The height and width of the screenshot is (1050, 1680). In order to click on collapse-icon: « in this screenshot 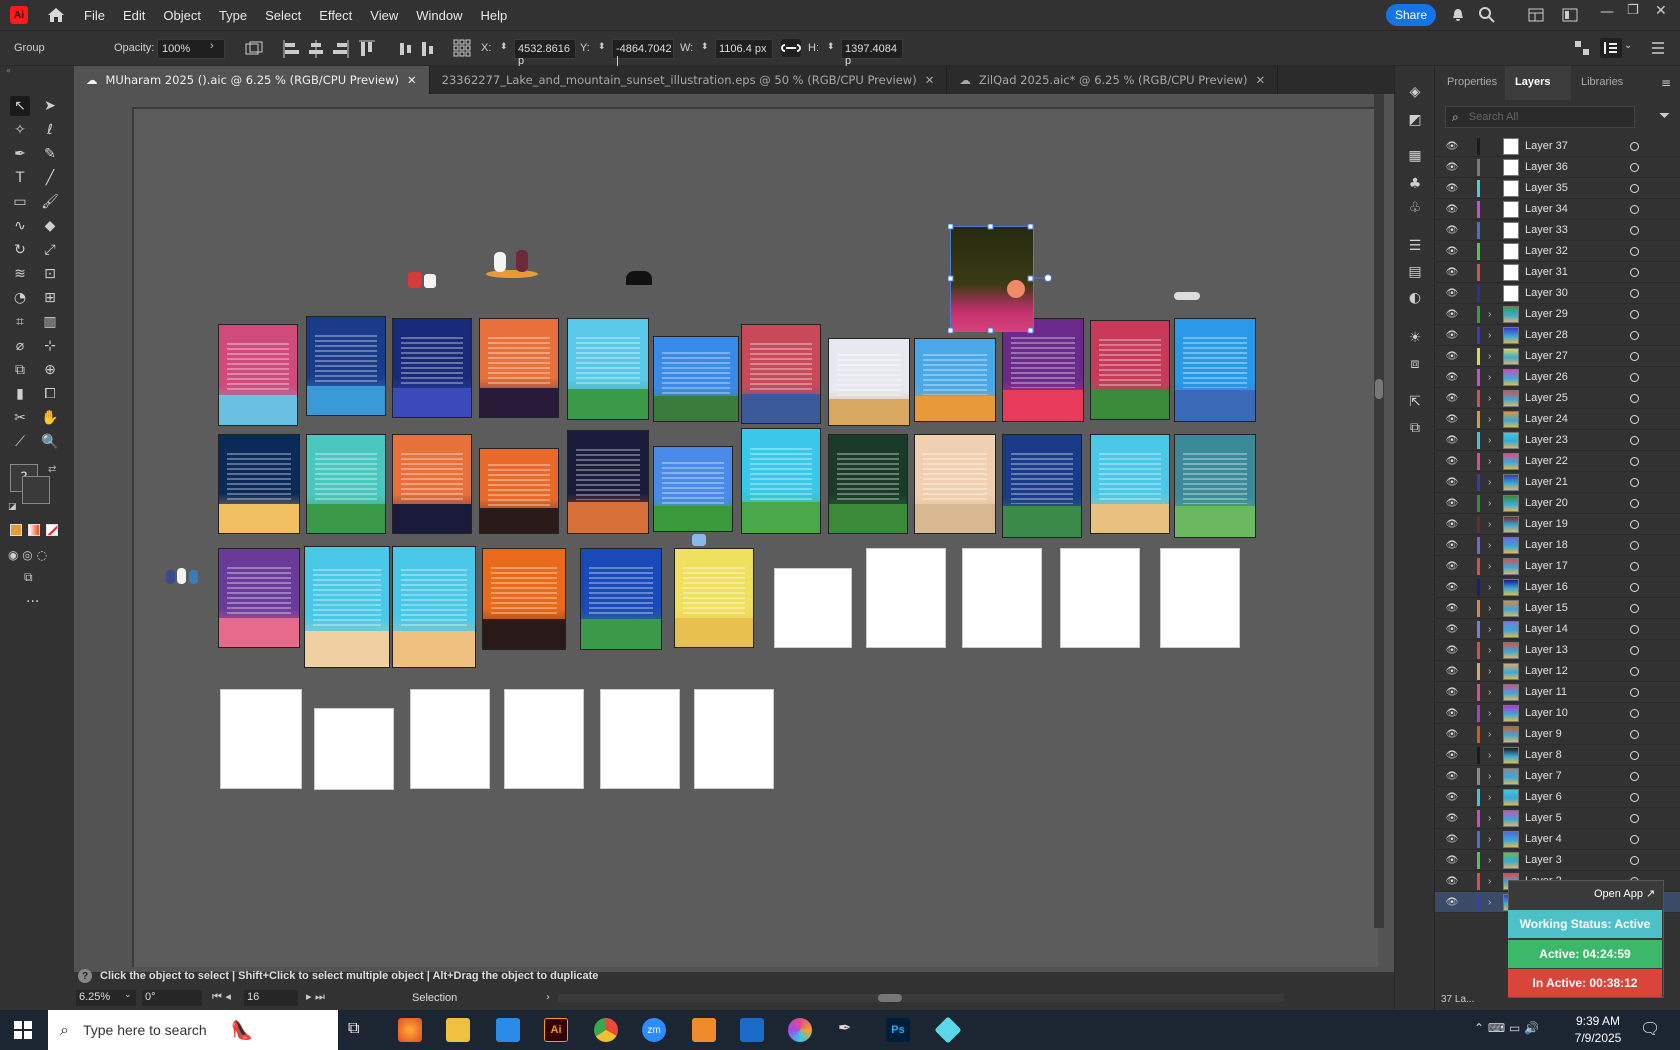, I will do `click(8, 70)`.